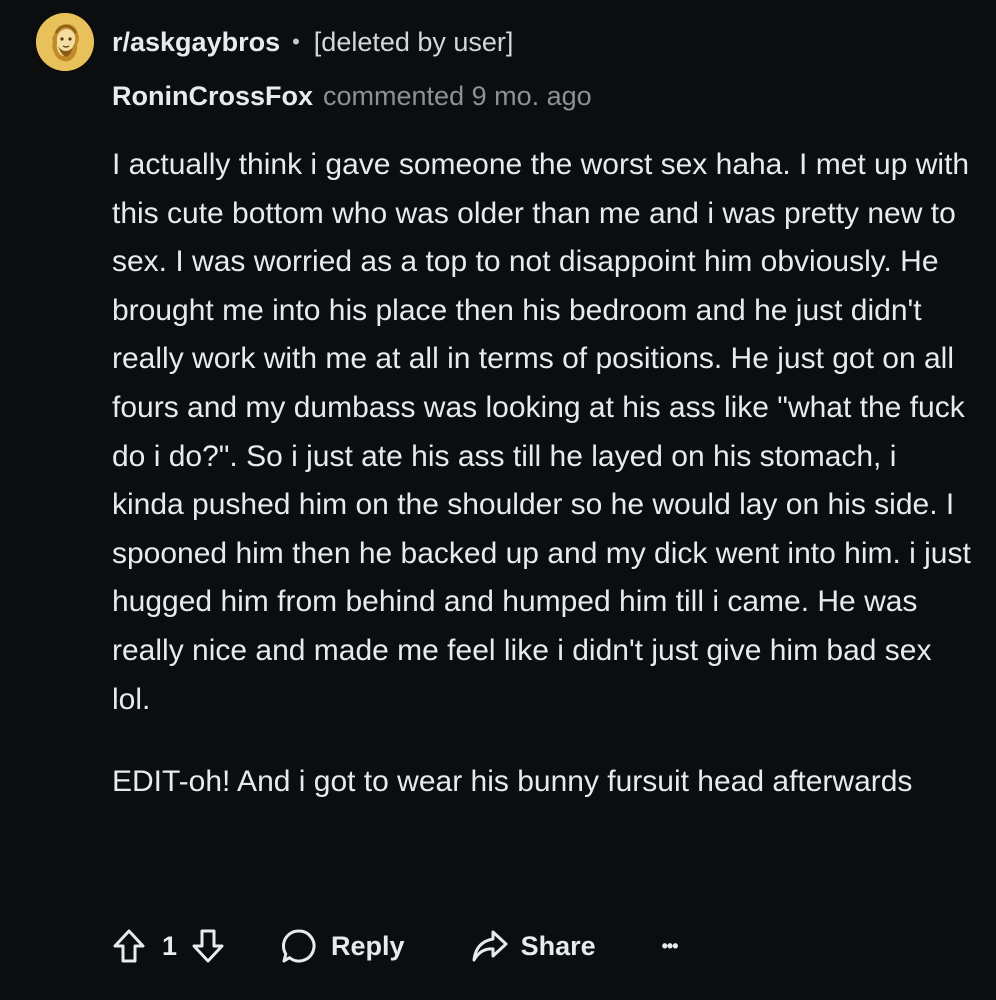 This screenshot has height=1000, width=996. What do you see at coordinates (457, 95) in the screenshot?
I see `comment-timestamp: commented 9 mo. ago` at bounding box center [457, 95].